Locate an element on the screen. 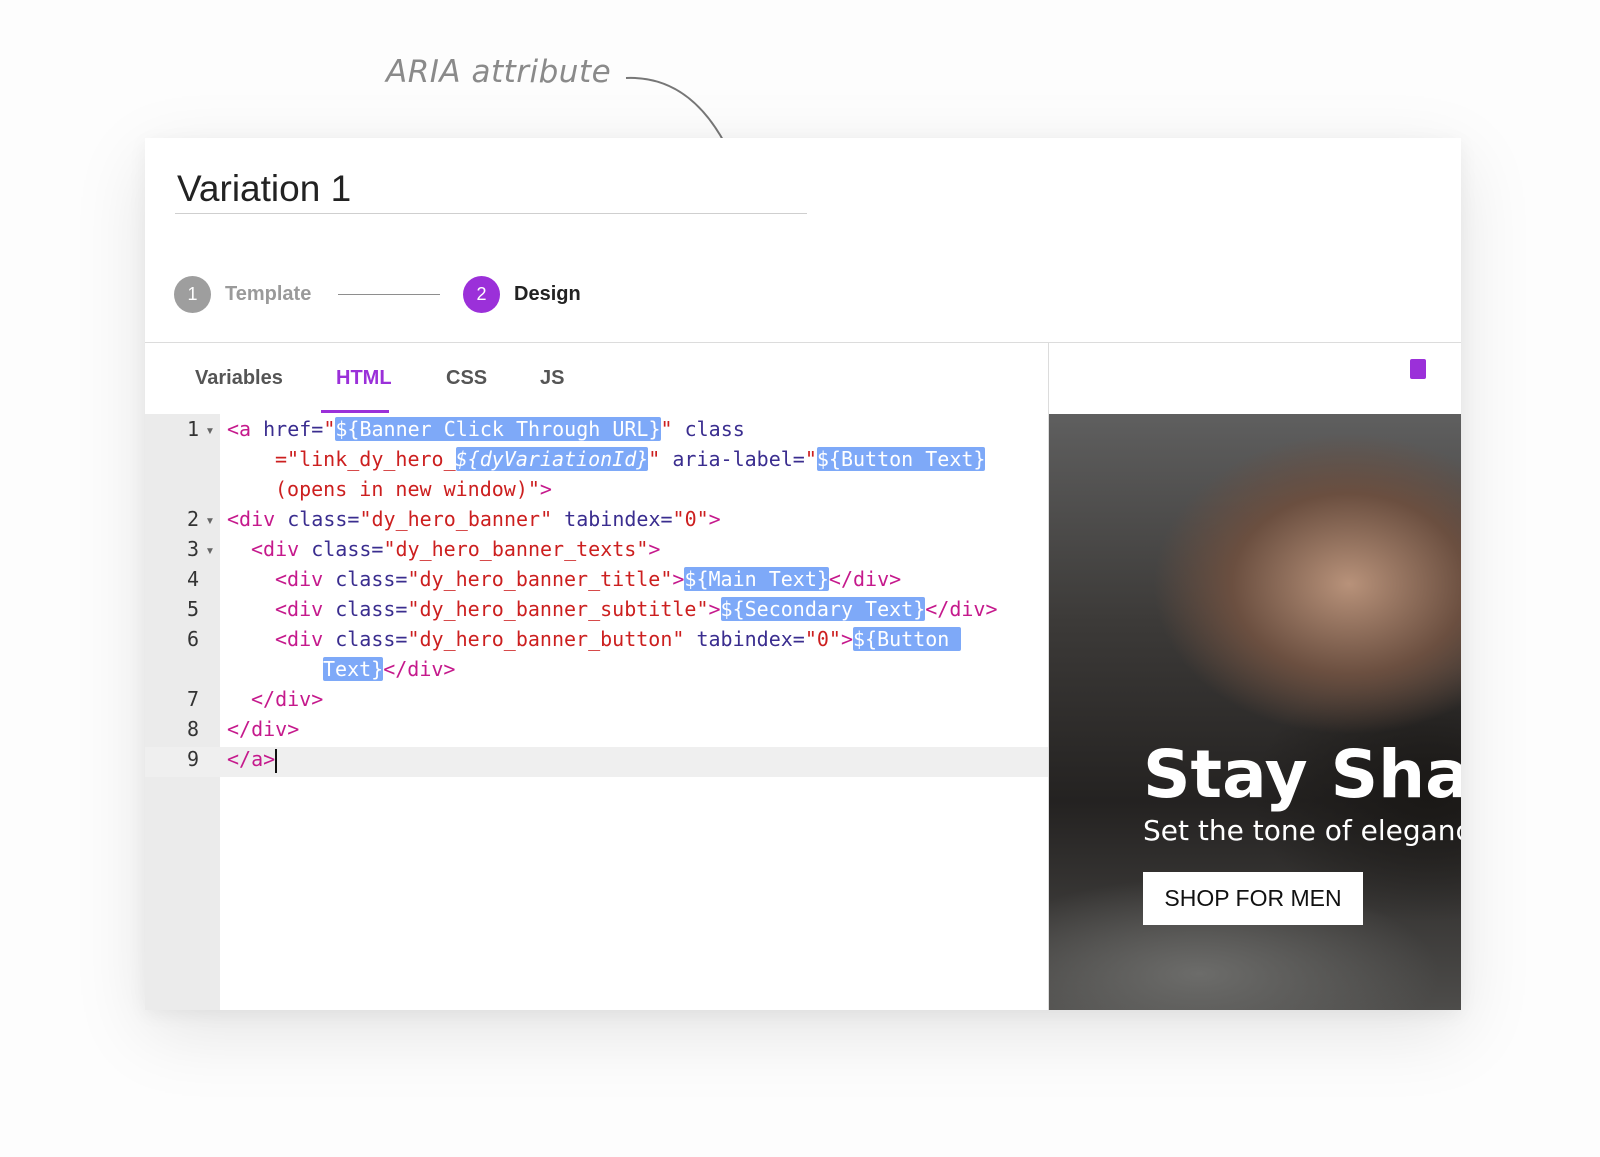 This screenshot has height=1157, width=1600. code-token: <a is located at coordinates (239, 429).